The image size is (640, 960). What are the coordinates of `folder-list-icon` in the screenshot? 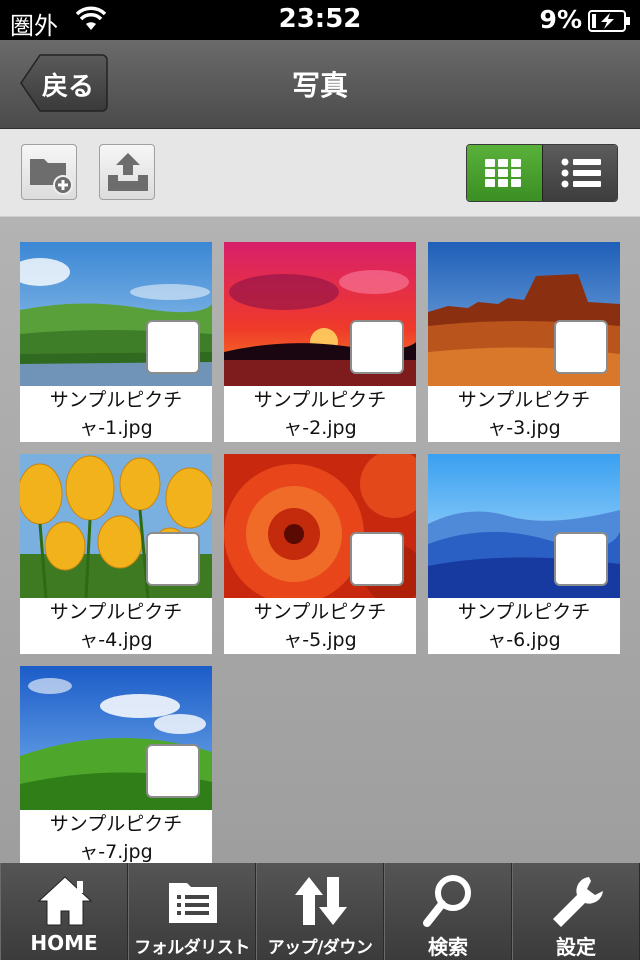 It's located at (193, 903).